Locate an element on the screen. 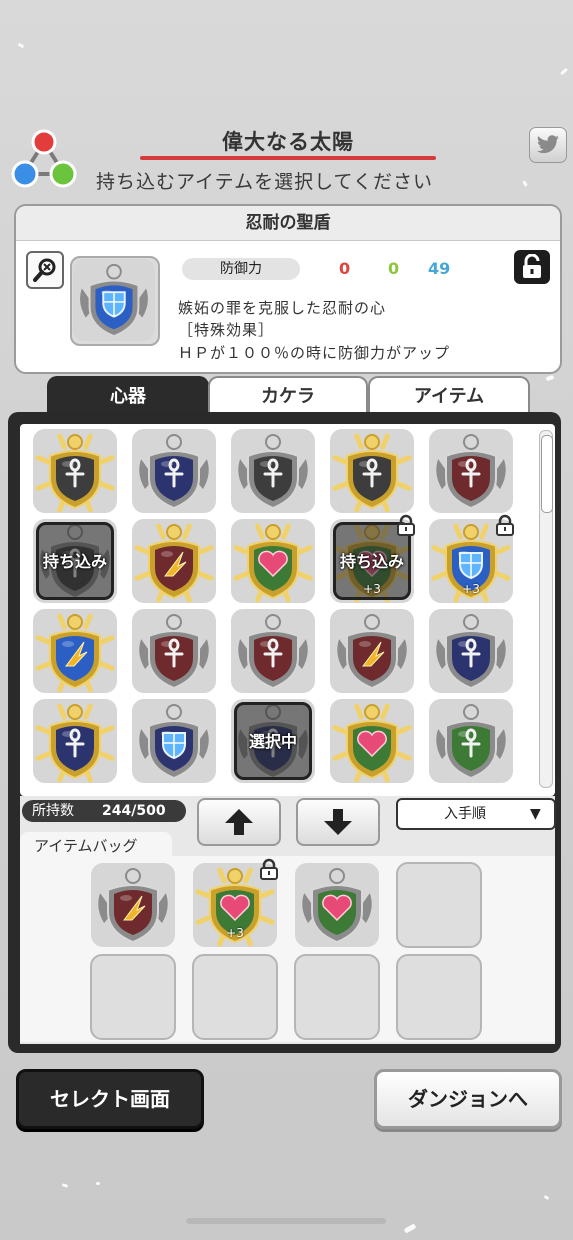 The image size is (573, 1240). instruction-text: 持ち込むアイテムを選択してください is located at coordinates (264, 182).